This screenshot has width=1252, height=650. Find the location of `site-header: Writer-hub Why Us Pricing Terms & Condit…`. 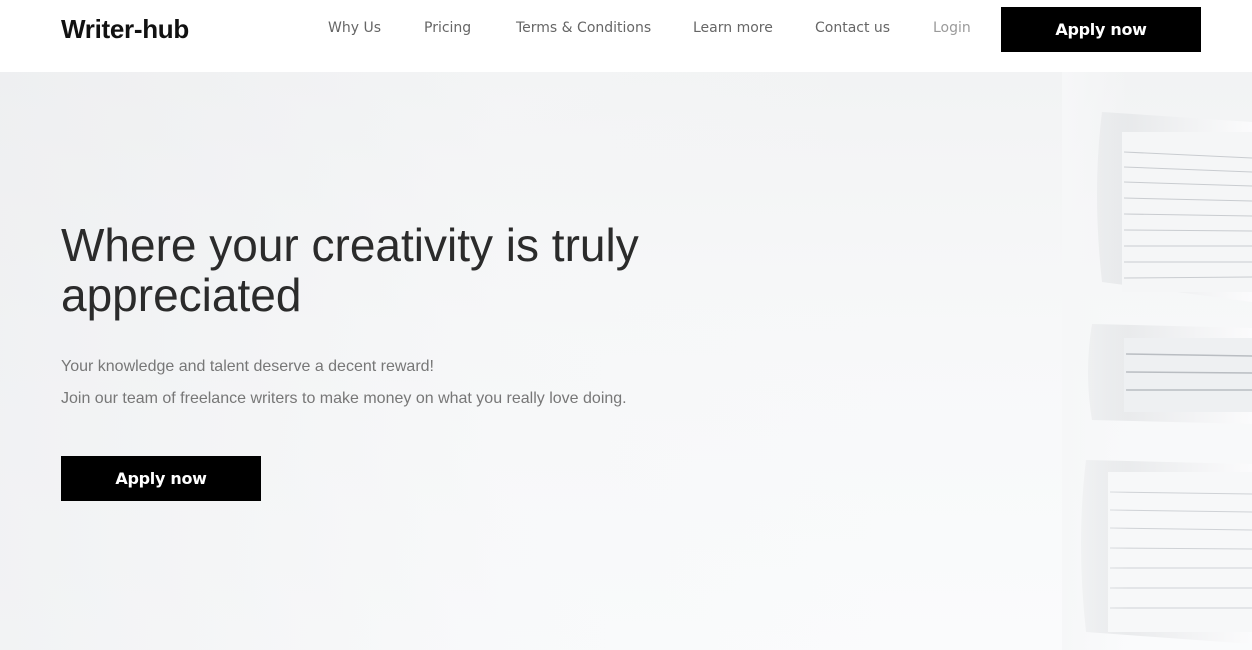

site-header: Writer-hub Why Us Pricing Terms & Condit… is located at coordinates (626, 36).